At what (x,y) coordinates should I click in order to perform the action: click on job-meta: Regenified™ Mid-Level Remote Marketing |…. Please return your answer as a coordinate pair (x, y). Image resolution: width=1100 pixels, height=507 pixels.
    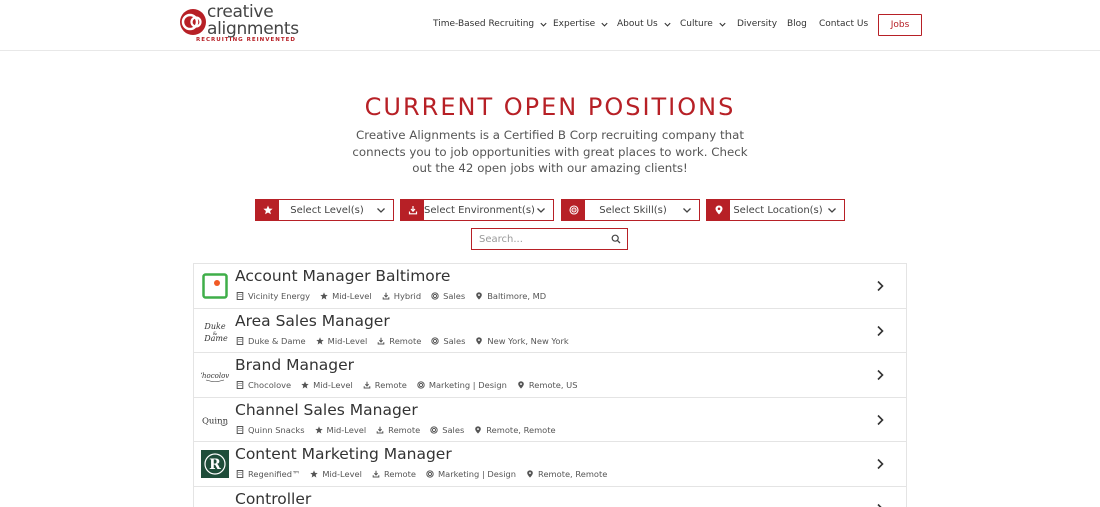
    Looking at the image, I should click on (426, 474).